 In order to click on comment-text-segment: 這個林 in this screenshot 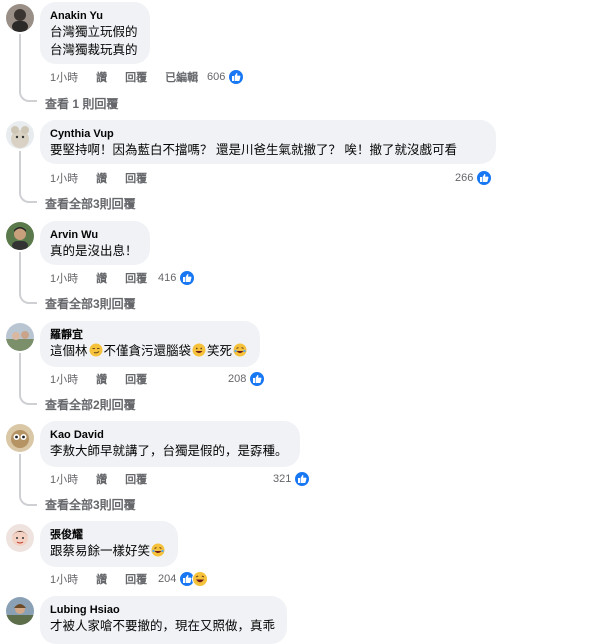, I will do `click(69, 351)`.